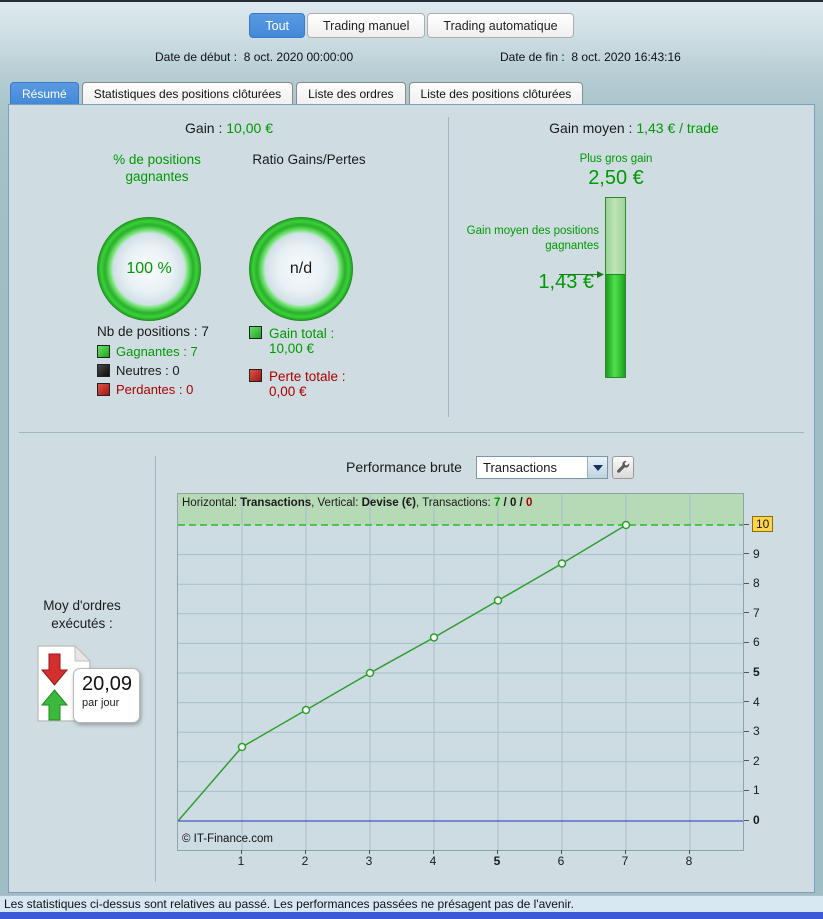  Describe the element at coordinates (241, 859) in the screenshot. I see `x-axis-tick-1: 1` at that location.